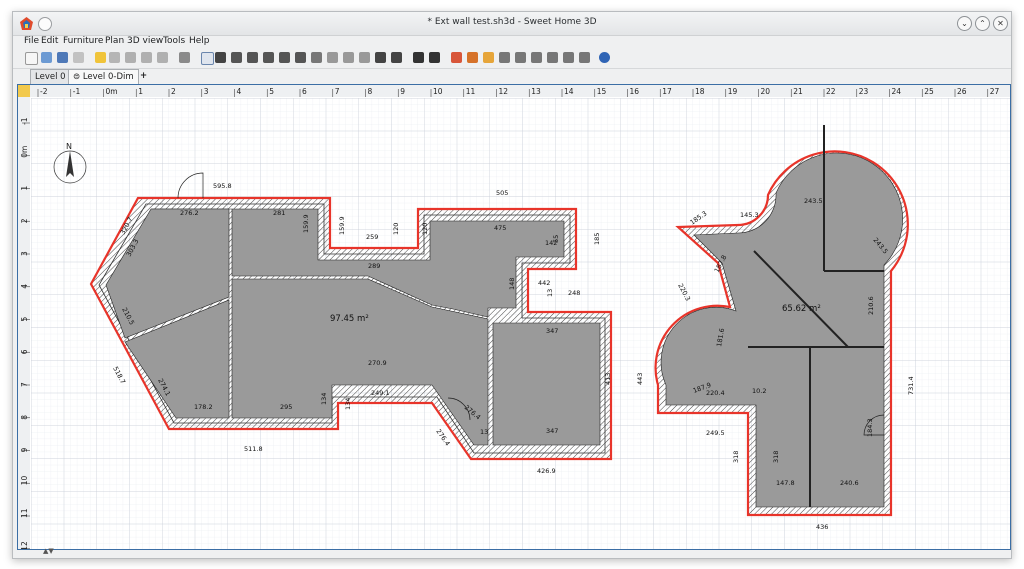  I want to click on furniture-icon, so click(488, 57).